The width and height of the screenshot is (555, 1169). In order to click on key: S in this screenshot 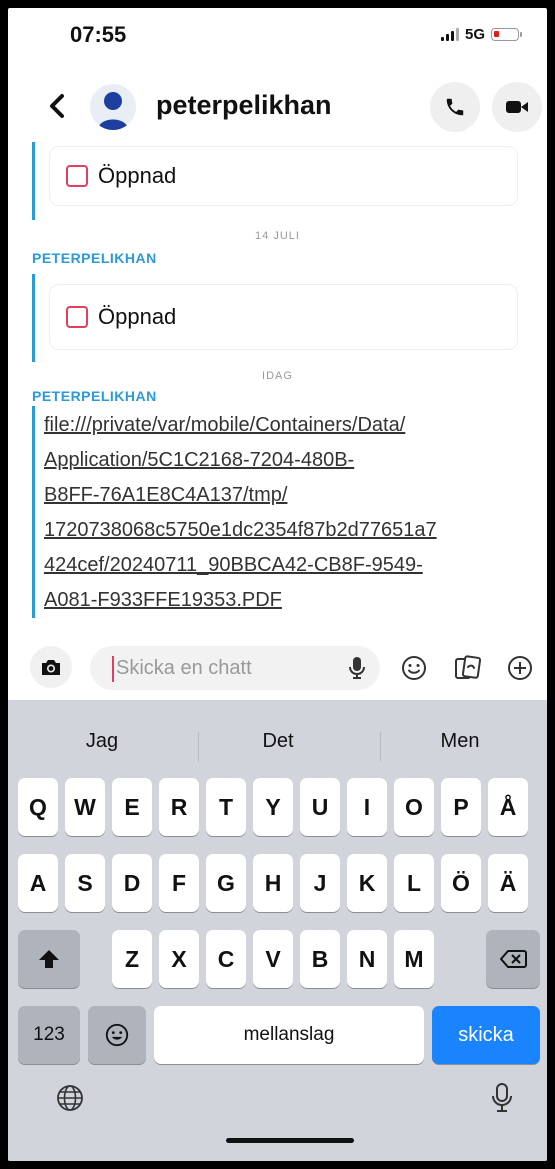, I will do `click(85, 883)`.